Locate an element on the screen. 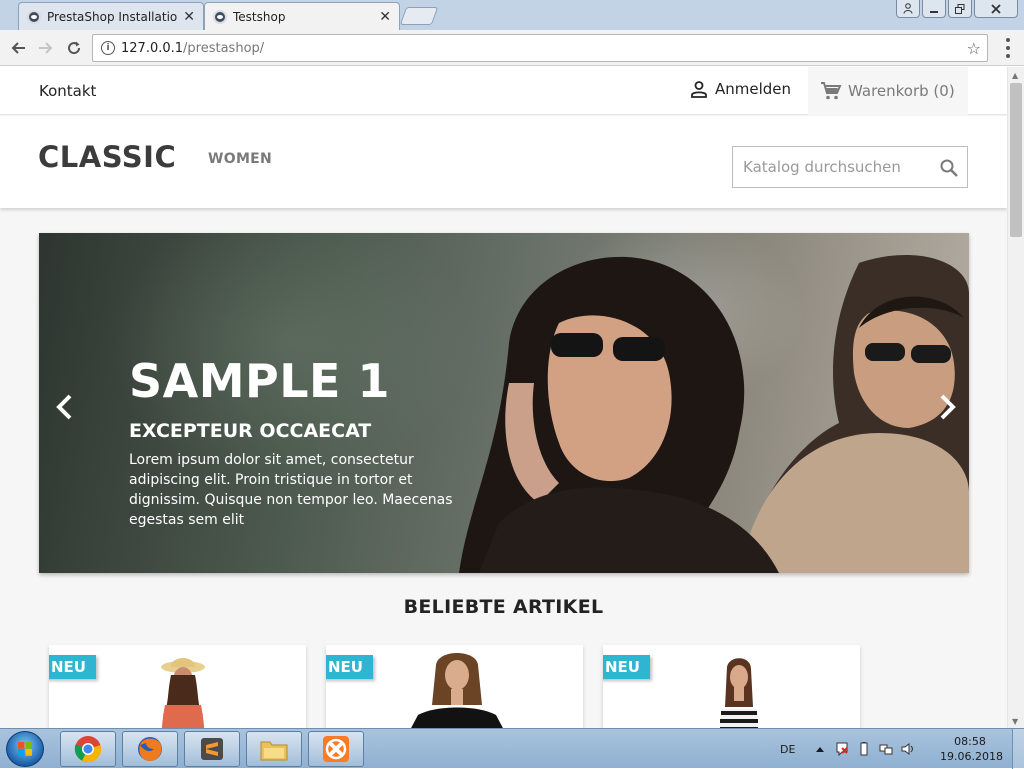 This screenshot has height=769, width=1024. sublime-text-icon is located at coordinates (212, 749).